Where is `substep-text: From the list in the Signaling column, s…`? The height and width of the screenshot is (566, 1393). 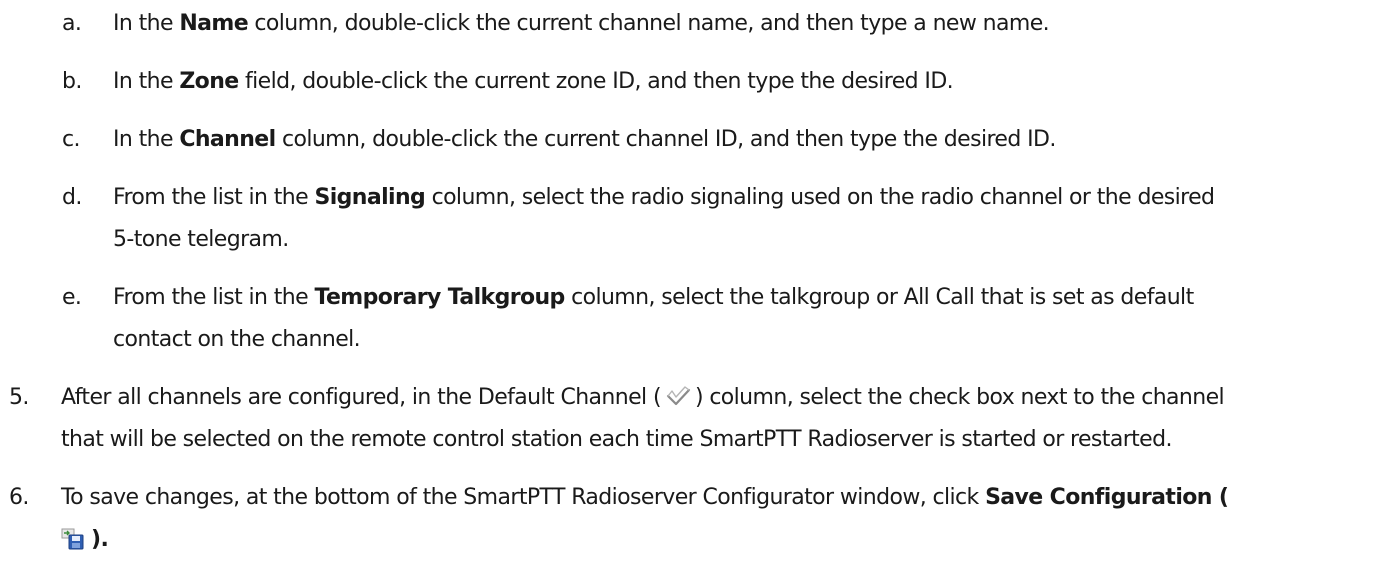 substep-text: From the list in the Signaling column, s… is located at coordinates (664, 198).